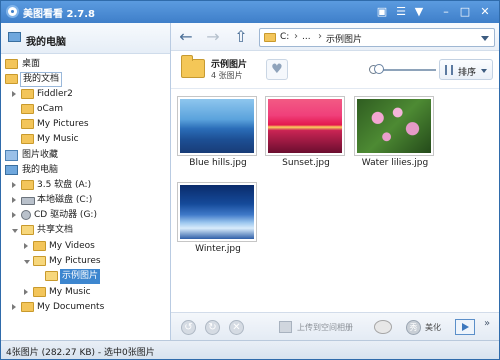 This screenshot has width=500, height=360. I want to click on sunset-image, so click(305, 126).